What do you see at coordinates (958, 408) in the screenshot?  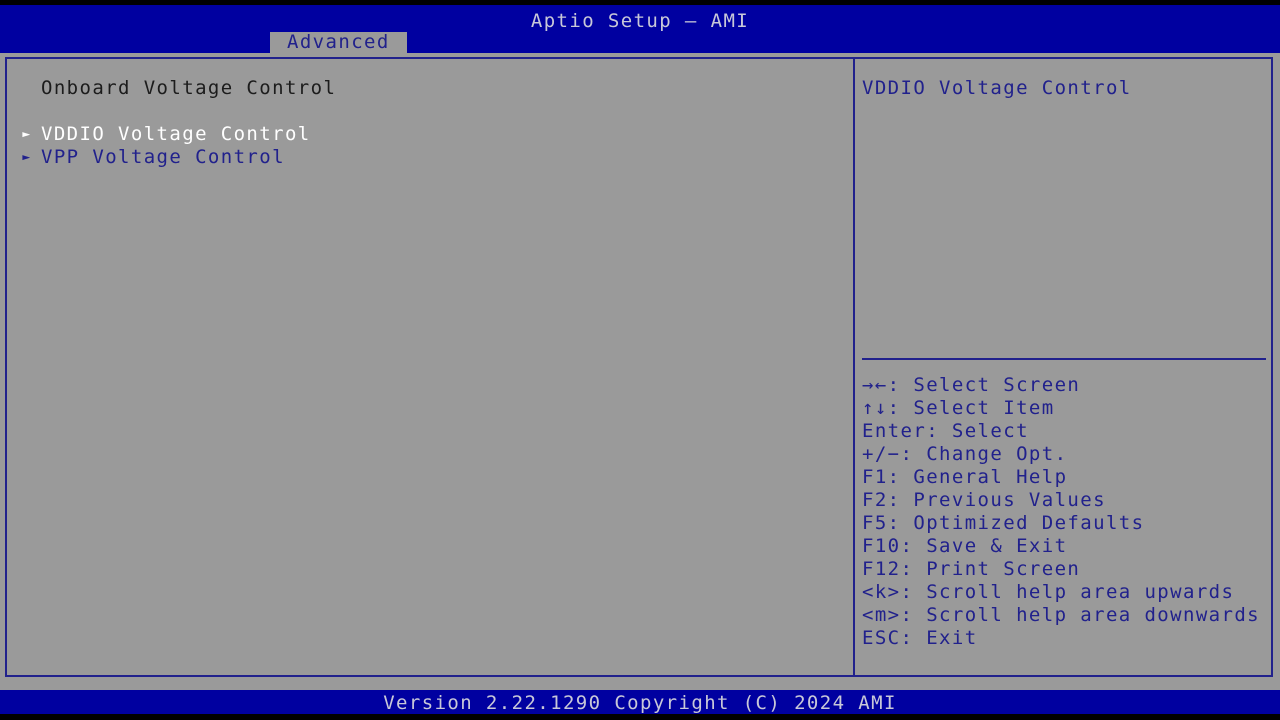 I see `key-legend-line: ↑↓: Select Item` at bounding box center [958, 408].